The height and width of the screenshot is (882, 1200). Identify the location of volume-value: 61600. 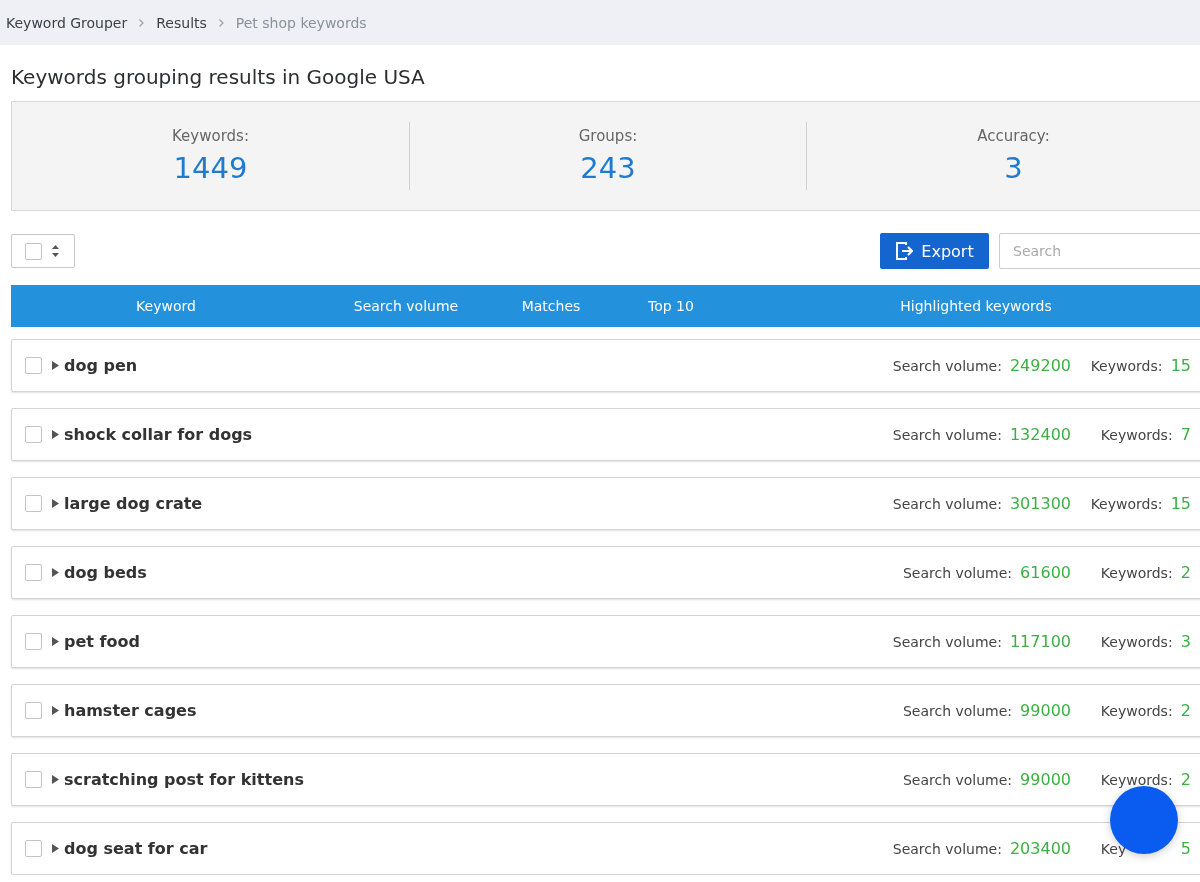
(1045, 572).